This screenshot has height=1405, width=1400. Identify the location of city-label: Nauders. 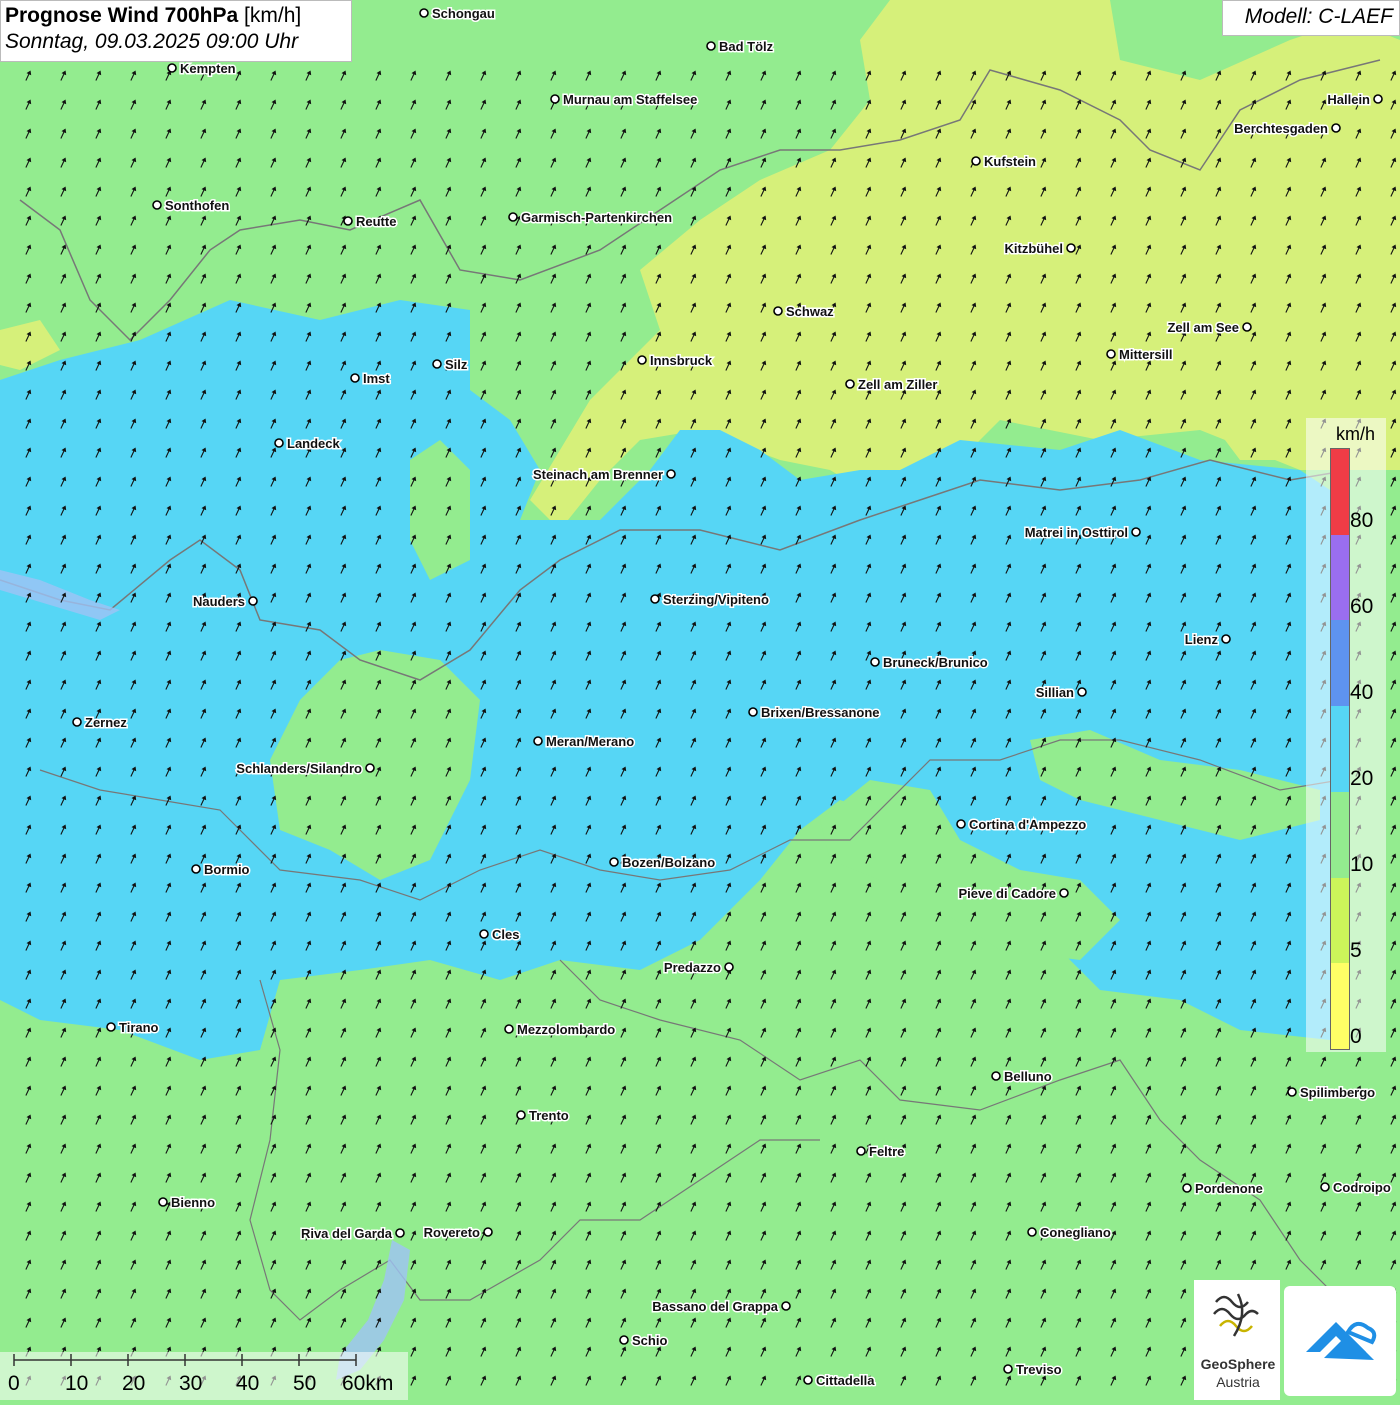
(219, 601).